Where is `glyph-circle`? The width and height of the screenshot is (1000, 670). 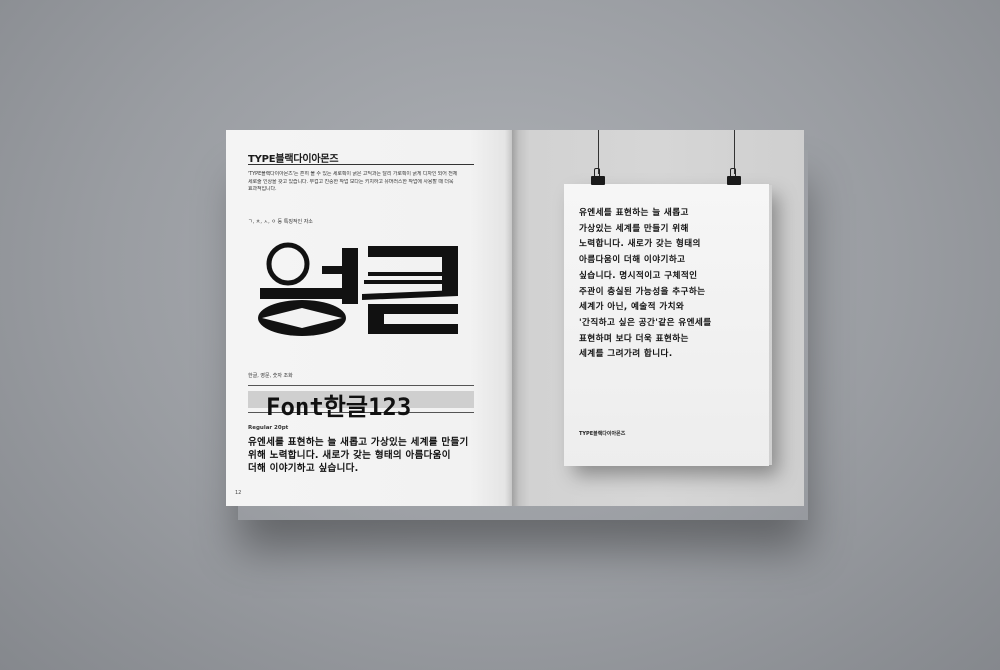 glyph-circle is located at coordinates (288, 264).